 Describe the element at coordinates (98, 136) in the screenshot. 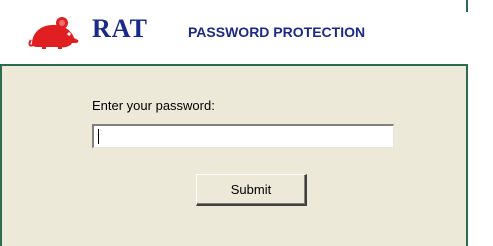

I see `text-caret` at that location.